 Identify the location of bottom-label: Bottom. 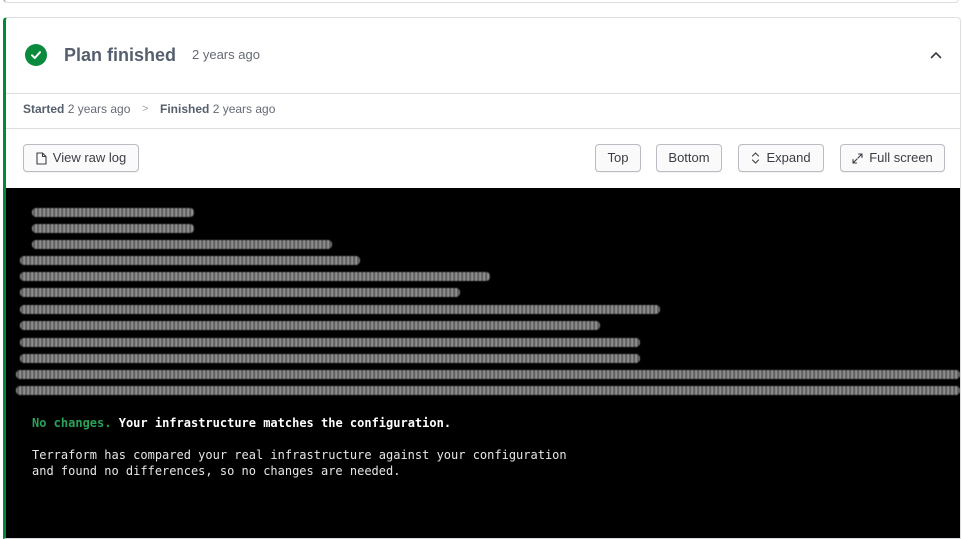
(689, 157).